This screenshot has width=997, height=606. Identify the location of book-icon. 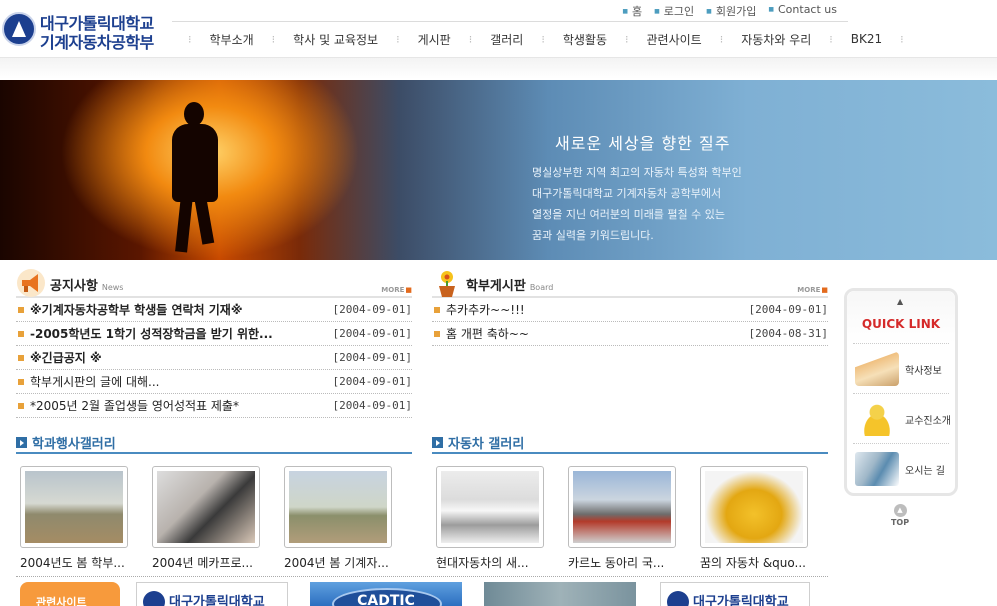
(877, 369).